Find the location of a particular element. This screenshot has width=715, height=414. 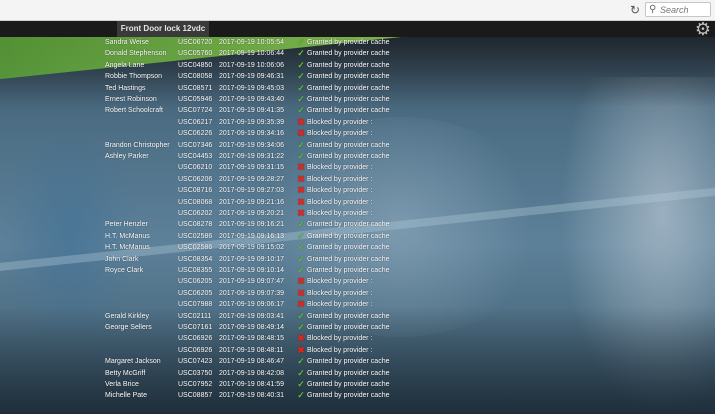

user-name: Betty McGriff is located at coordinates (125, 373).